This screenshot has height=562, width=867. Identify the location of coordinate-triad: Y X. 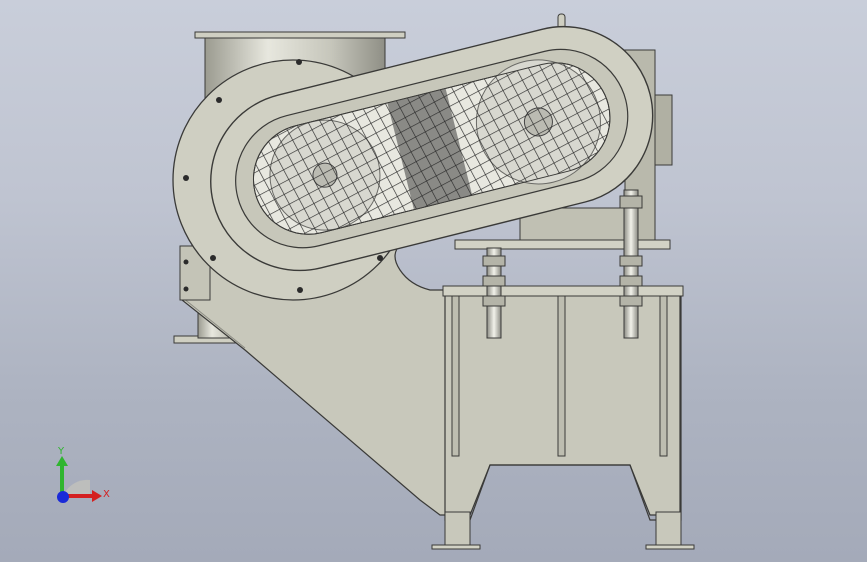
(83, 474).